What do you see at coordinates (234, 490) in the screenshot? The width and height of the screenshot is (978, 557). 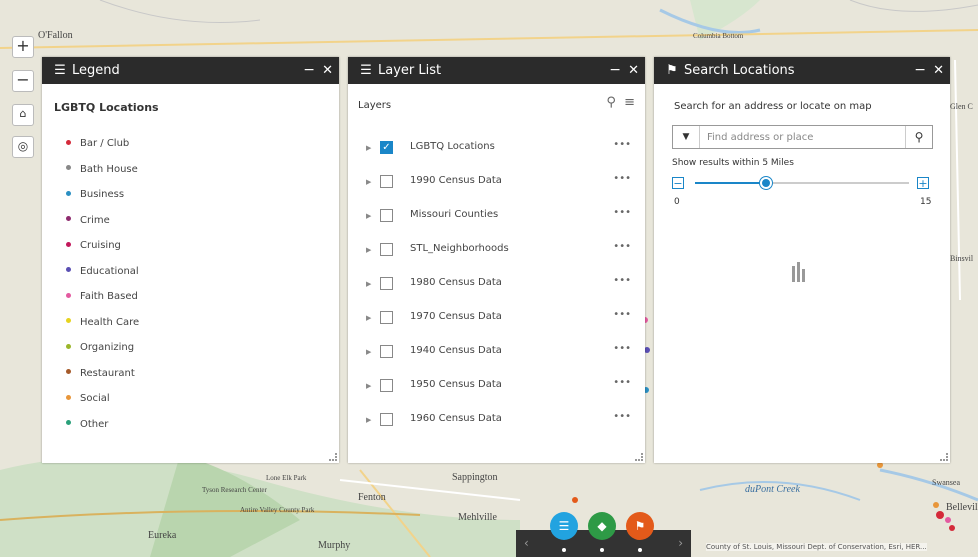 I see `map-label: Tyson Research Center` at bounding box center [234, 490].